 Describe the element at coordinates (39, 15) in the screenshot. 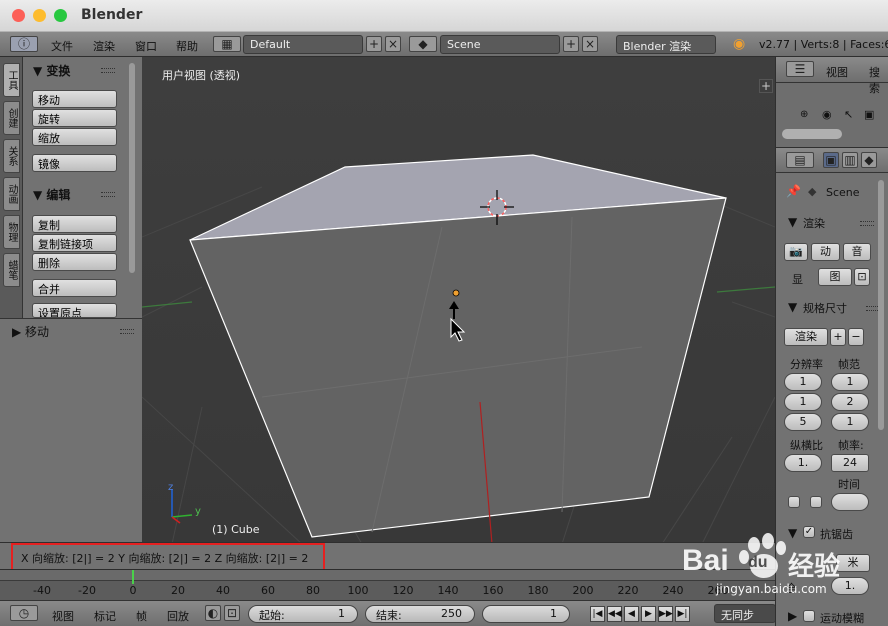

I see `minimize-window-button` at that location.